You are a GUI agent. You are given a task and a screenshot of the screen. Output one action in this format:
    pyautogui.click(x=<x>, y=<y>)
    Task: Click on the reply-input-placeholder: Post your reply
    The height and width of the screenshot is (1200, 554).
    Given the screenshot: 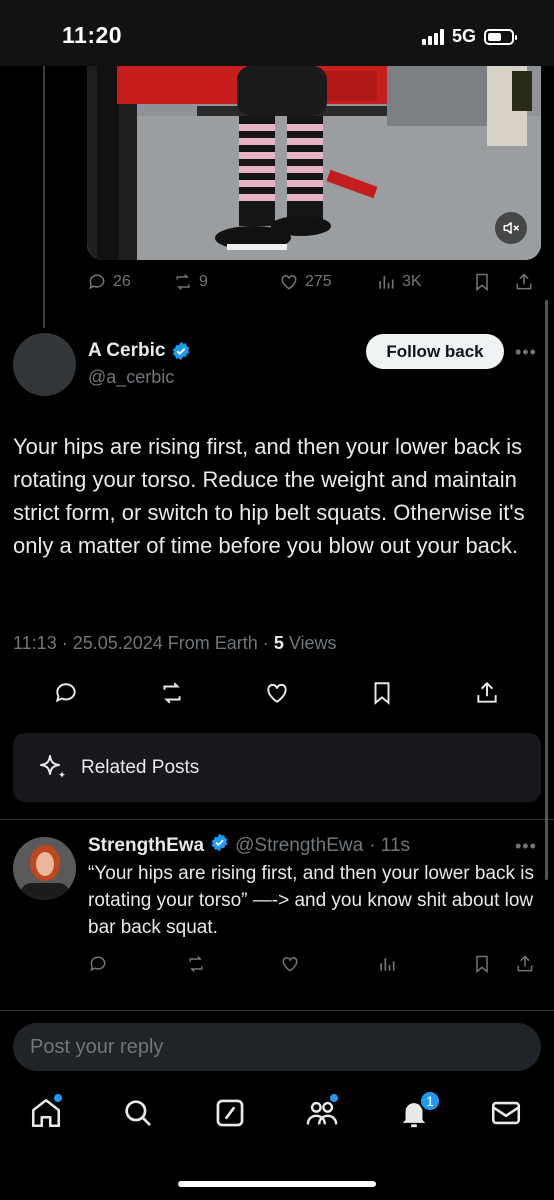 What is the action you would take?
    pyautogui.click(x=97, y=1046)
    